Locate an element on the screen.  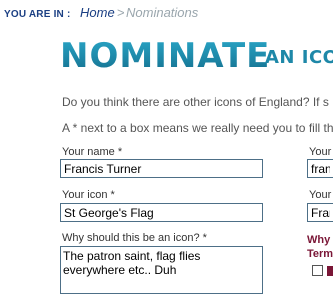
page-subtitle: AN ICO is located at coordinates (299, 57).